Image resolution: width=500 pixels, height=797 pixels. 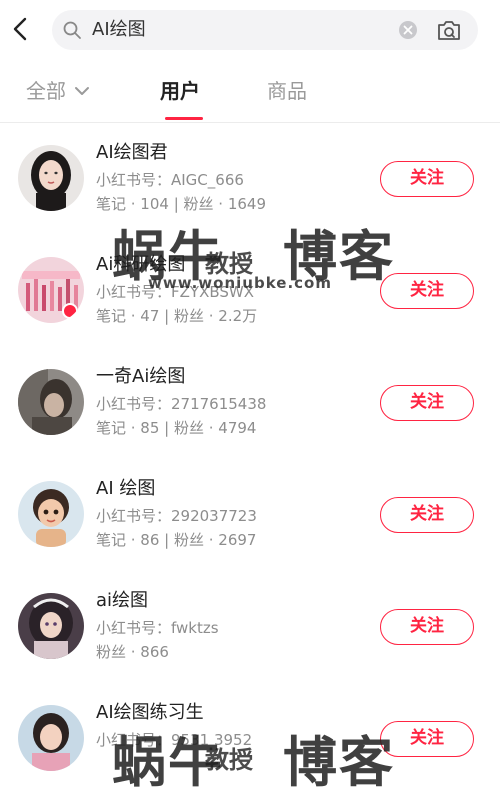 What do you see at coordinates (170, 180) in the screenshot?
I see `user-id: 小红书号：AIGC_666` at bounding box center [170, 180].